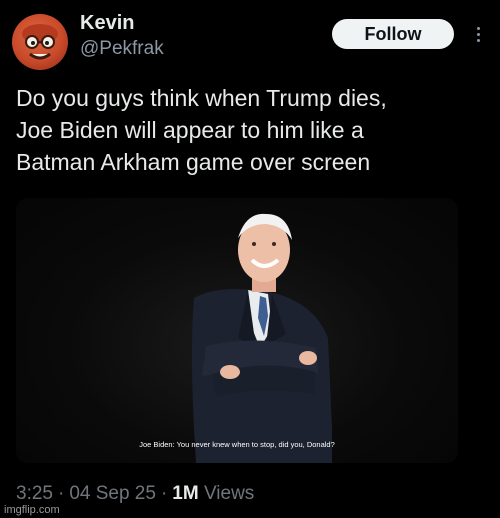 Image resolution: width=500 pixels, height=518 pixels. What do you see at coordinates (250, 35) in the screenshot?
I see `tweet-header: Kevin @Pekfrak Follow` at bounding box center [250, 35].